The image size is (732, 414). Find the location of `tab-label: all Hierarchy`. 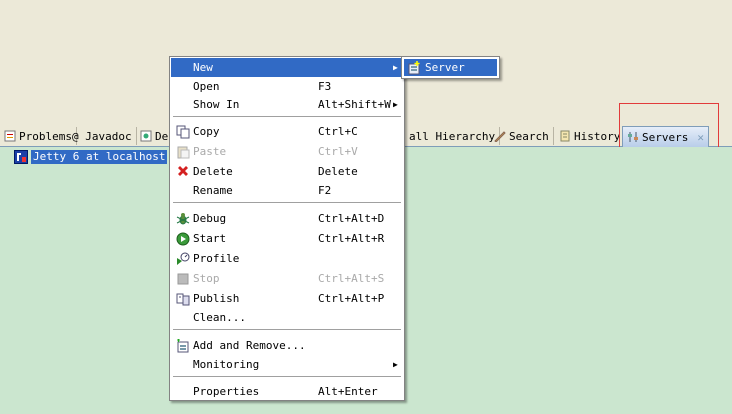

tab-label: all Hierarchy is located at coordinates (452, 136).